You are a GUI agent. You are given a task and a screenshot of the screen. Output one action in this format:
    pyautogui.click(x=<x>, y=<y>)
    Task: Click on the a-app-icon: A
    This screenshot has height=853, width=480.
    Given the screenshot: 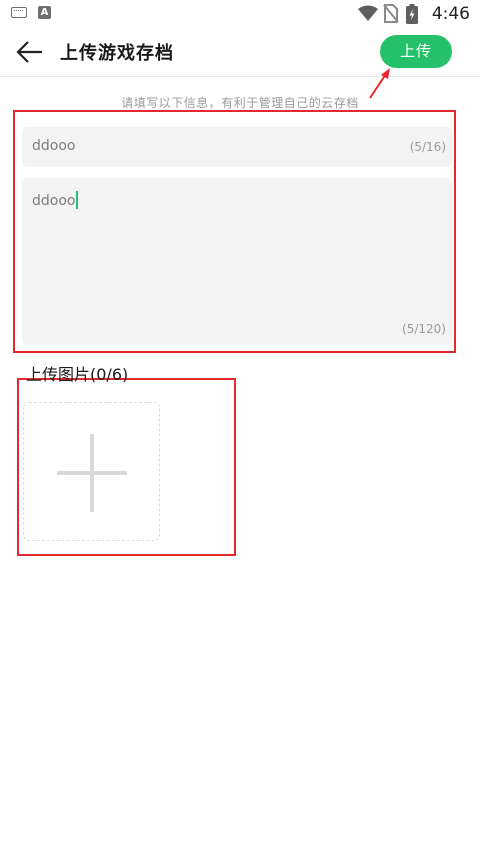 What is the action you would take?
    pyautogui.click(x=44, y=12)
    